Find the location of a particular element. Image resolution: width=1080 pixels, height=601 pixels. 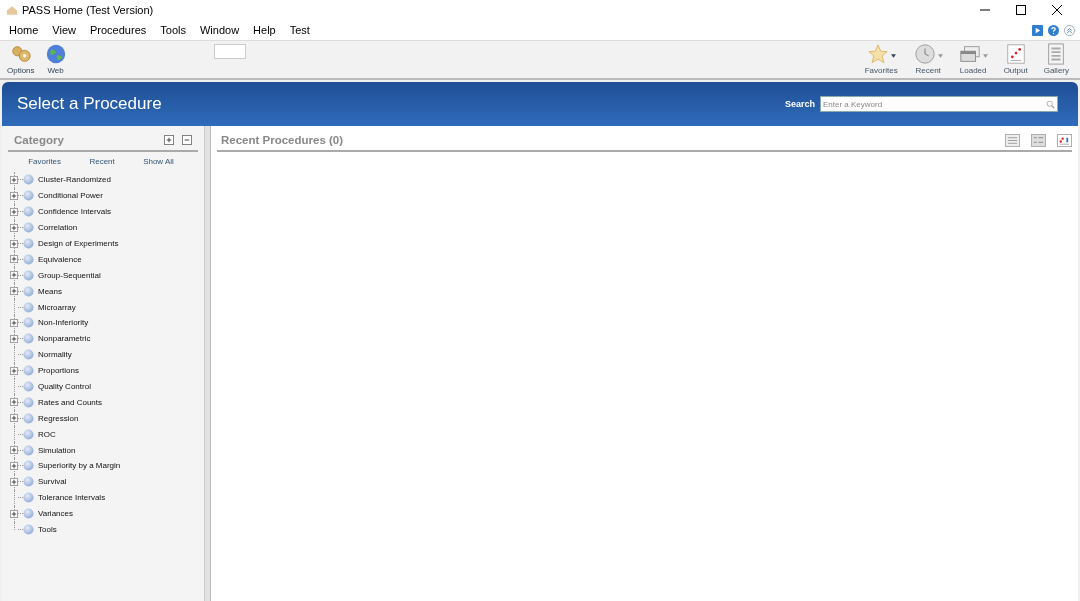

dropdown-arrow-icon is located at coordinates (893, 56).